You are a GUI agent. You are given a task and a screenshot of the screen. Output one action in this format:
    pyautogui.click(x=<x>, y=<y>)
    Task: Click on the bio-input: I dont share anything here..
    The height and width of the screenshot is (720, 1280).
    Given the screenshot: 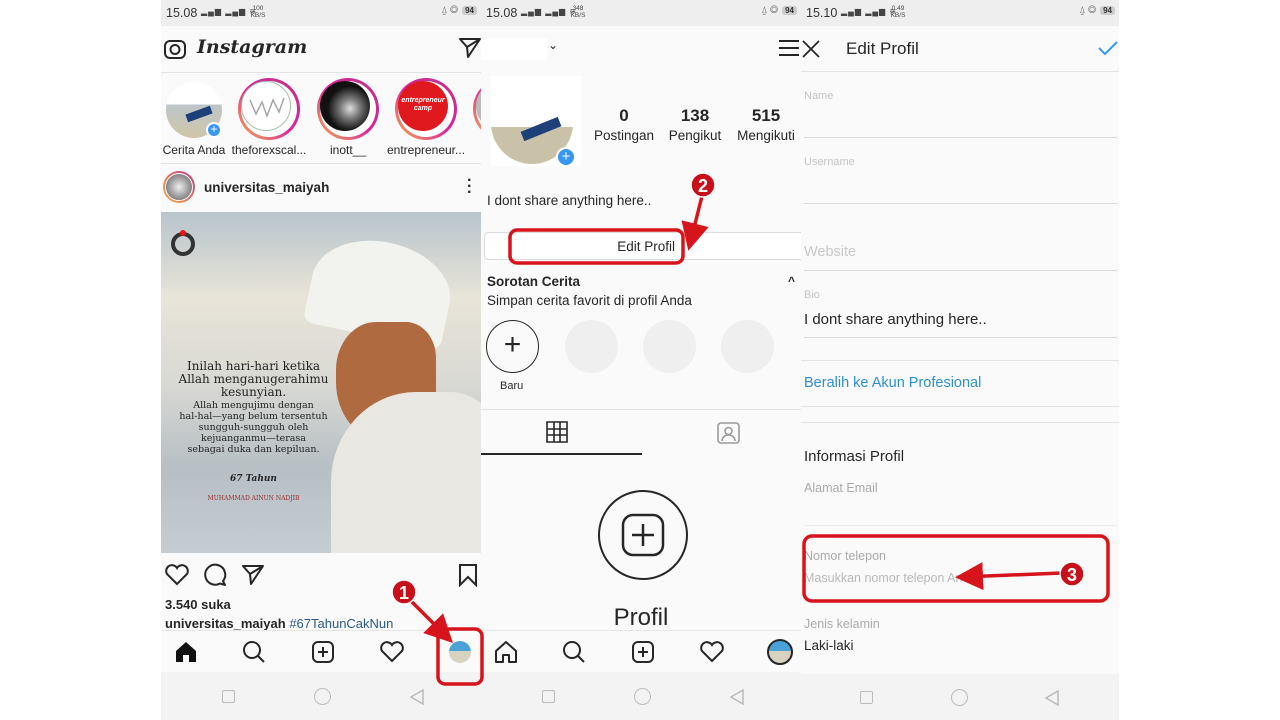 What is the action you would take?
    pyautogui.click(x=895, y=319)
    